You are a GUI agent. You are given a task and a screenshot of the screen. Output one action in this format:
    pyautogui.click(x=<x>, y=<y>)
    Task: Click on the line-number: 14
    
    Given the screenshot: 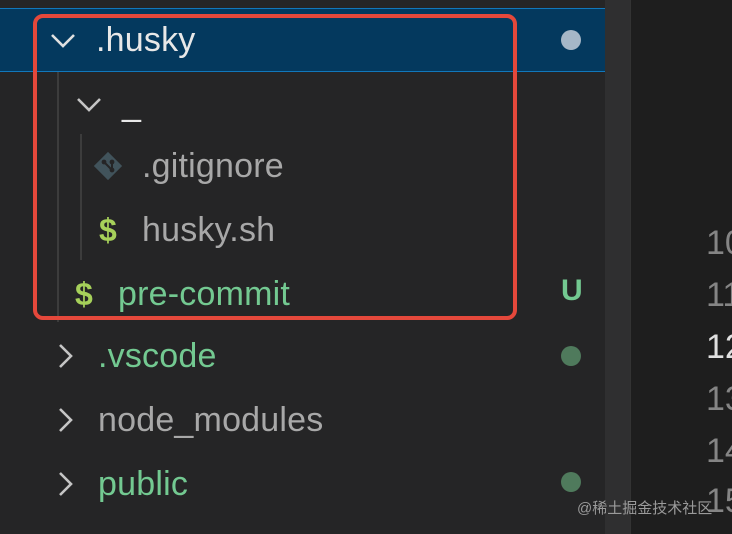 What is the action you would take?
    pyautogui.click(x=719, y=451)
    